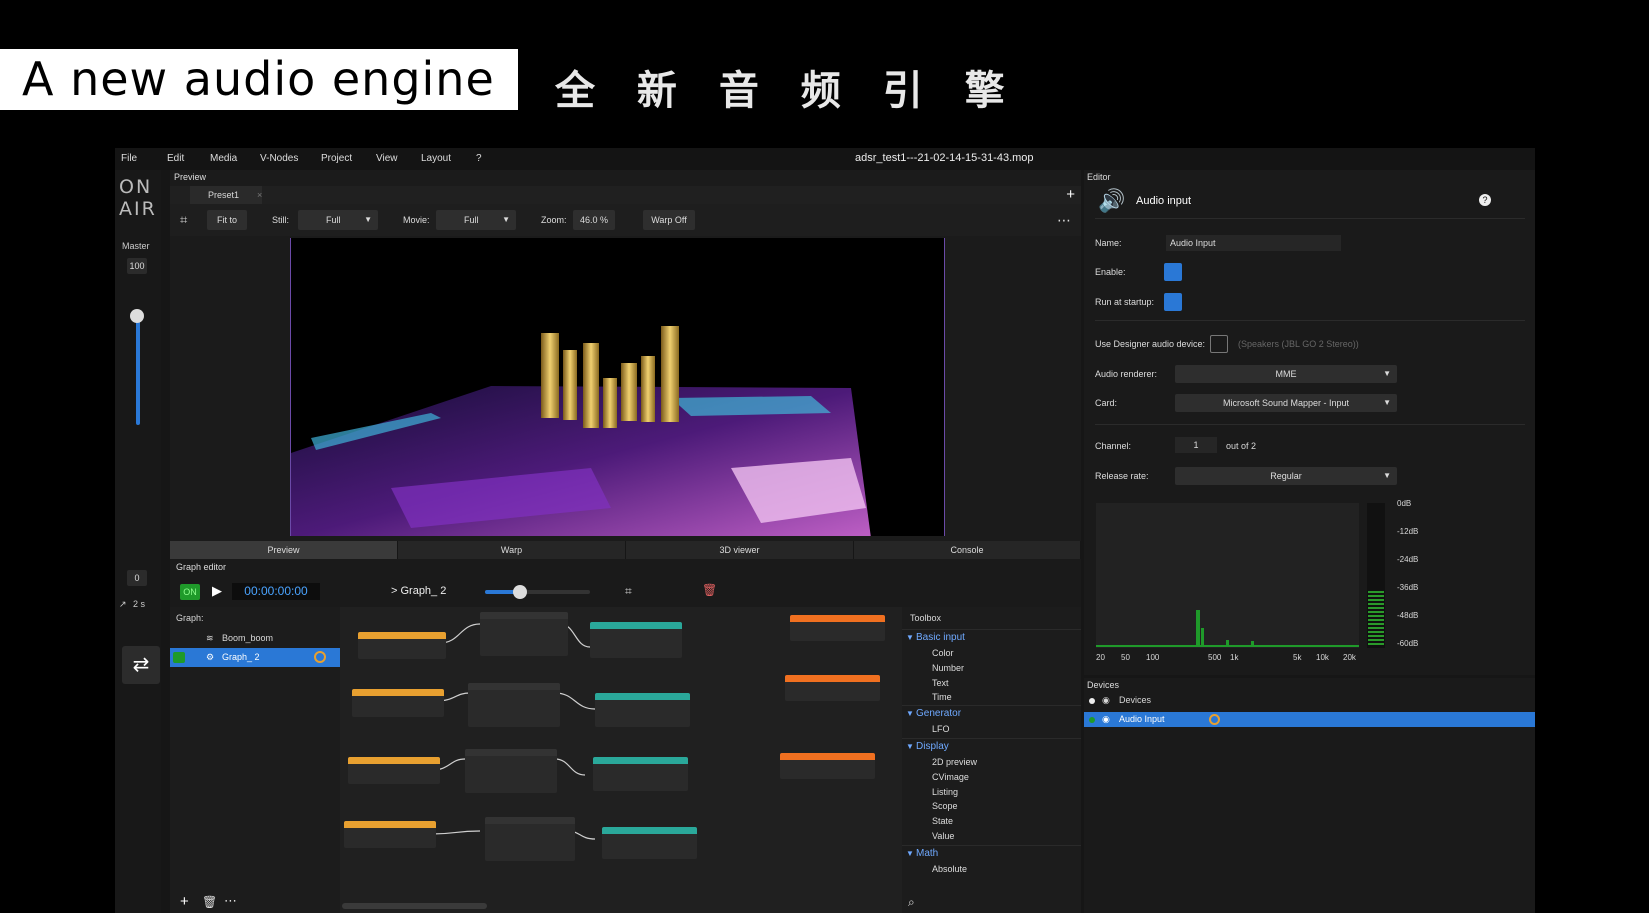  Describe the element at coordinates (942, 821) in the screenshot. I see `toolbox-item-state: State` at that location.